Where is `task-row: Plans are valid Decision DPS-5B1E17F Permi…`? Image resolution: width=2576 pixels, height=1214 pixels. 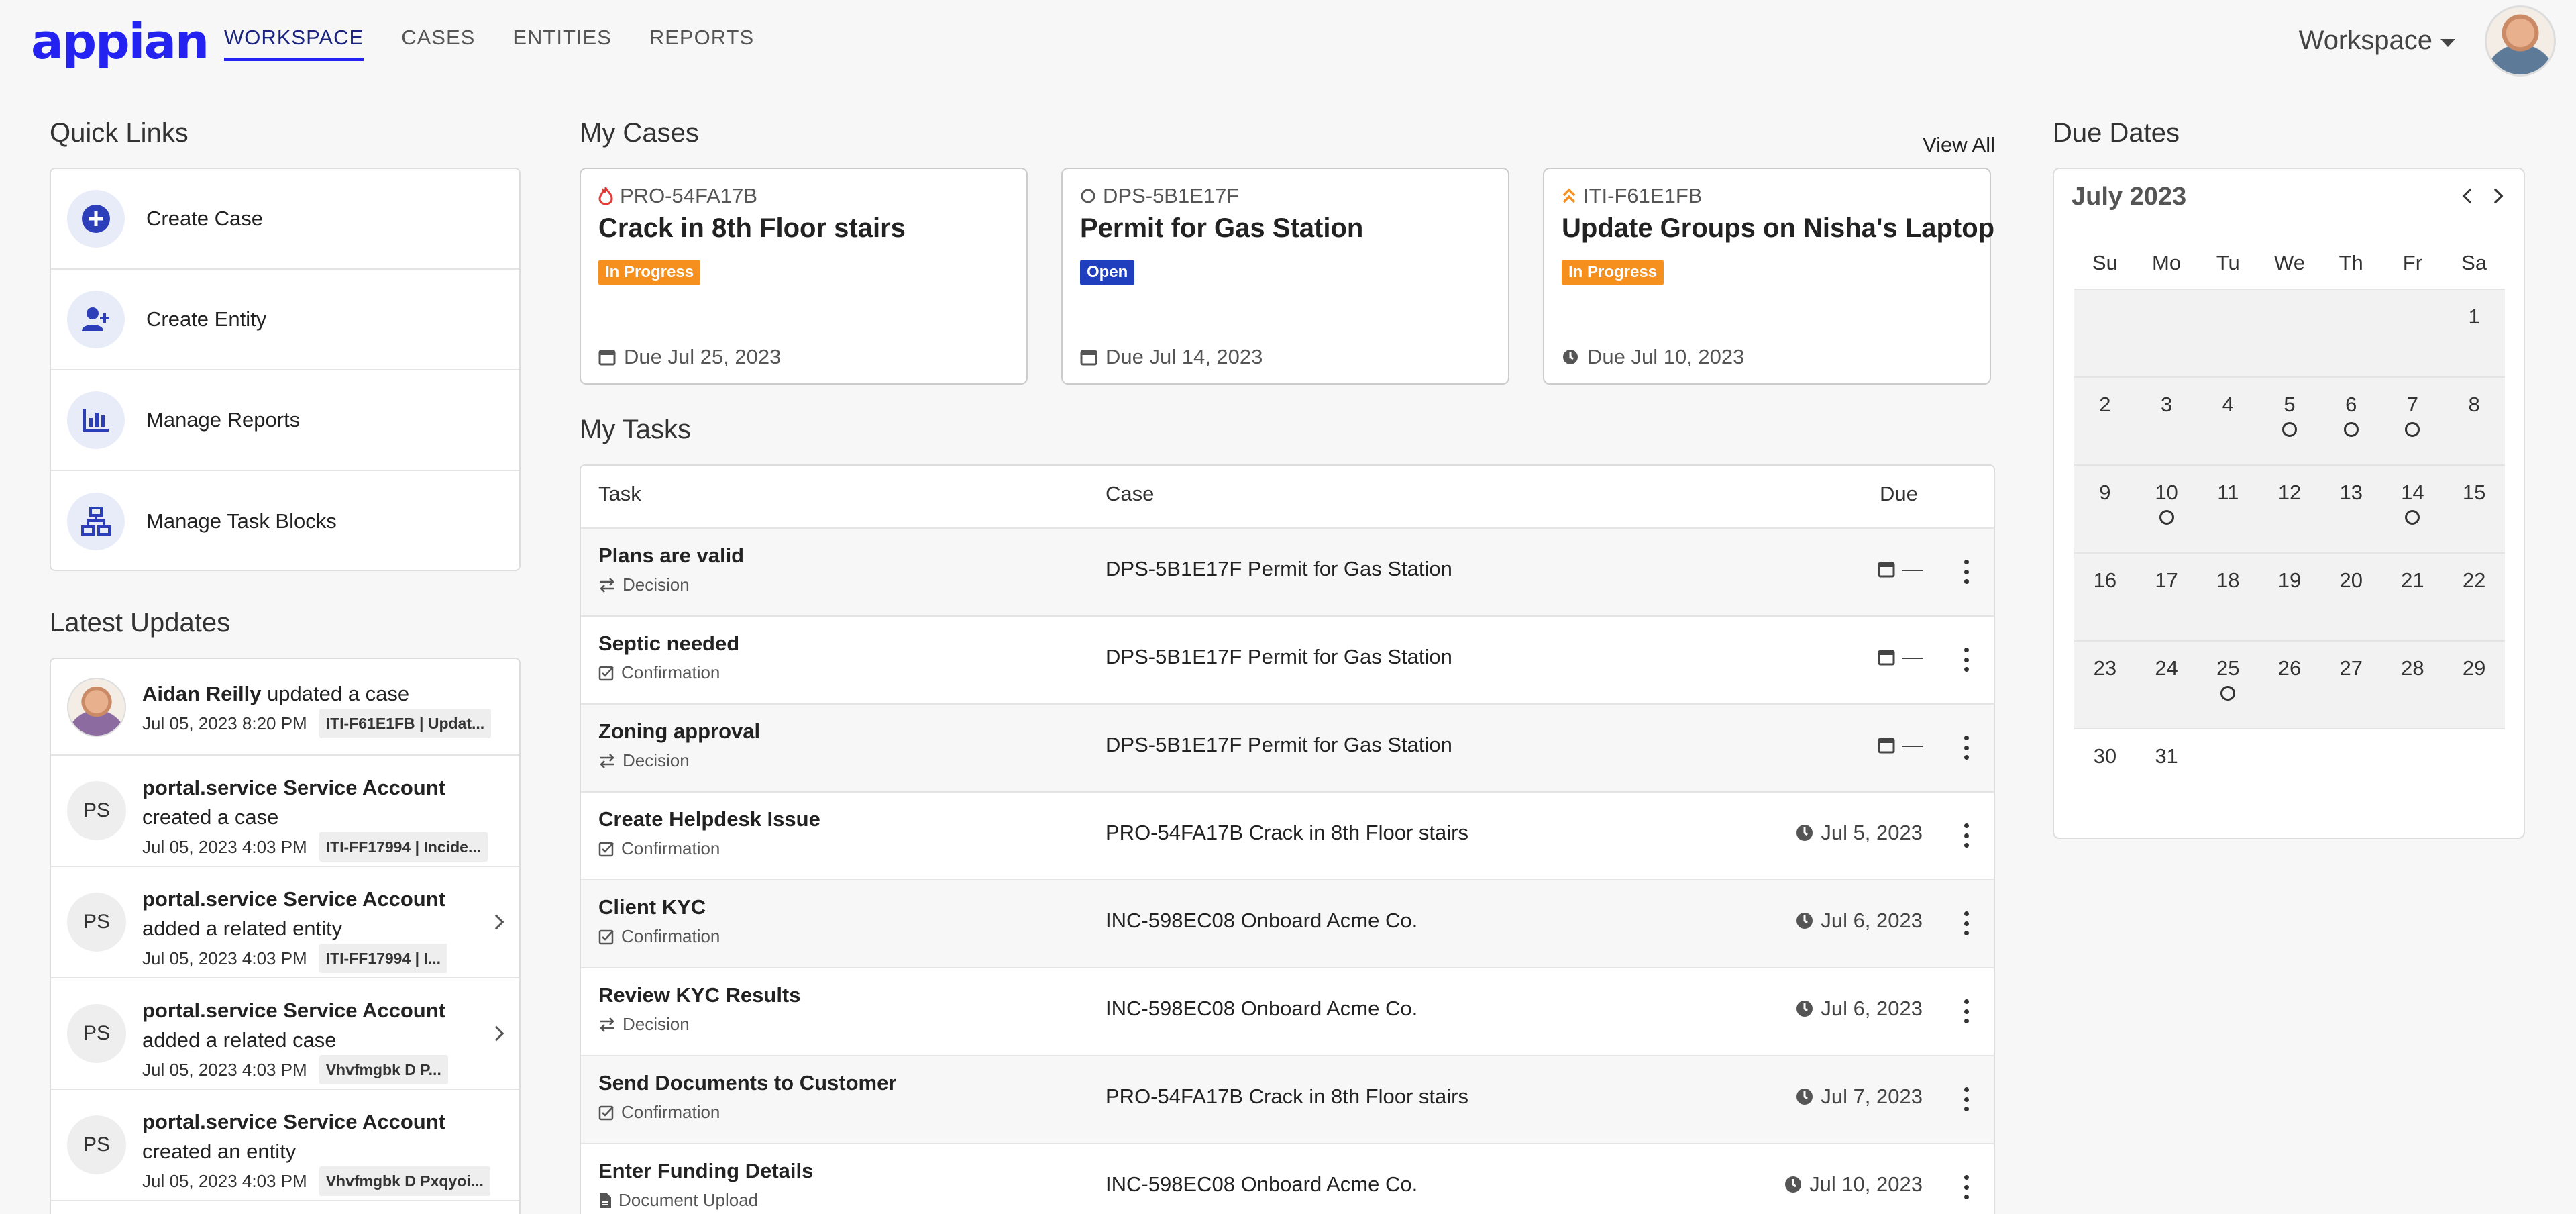
task-row: Plans are valid Decision DPS-5B1E17F Permi… is located at coordinates (1287, 571).